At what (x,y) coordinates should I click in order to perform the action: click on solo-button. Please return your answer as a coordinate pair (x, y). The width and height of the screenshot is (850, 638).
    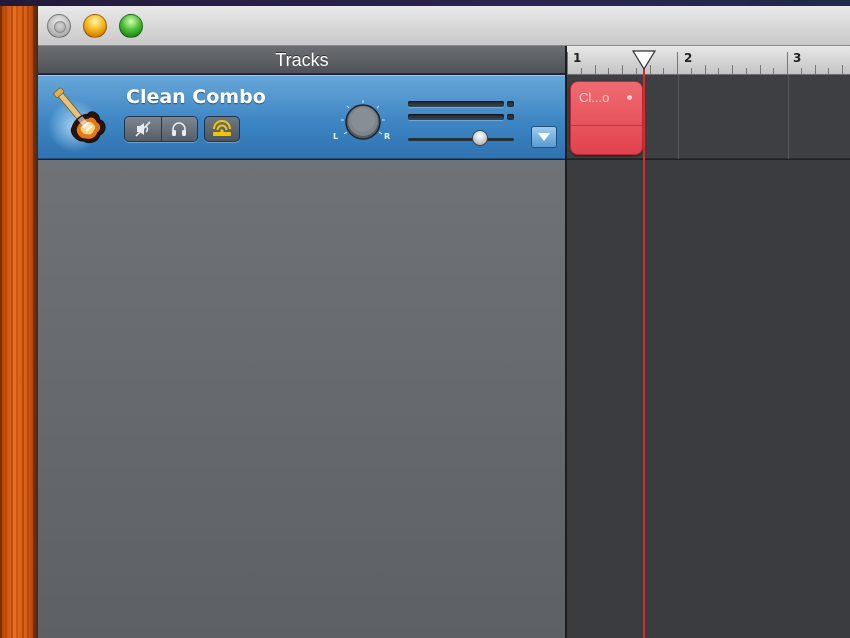
    Looking at the image, I should click on (178, 129).